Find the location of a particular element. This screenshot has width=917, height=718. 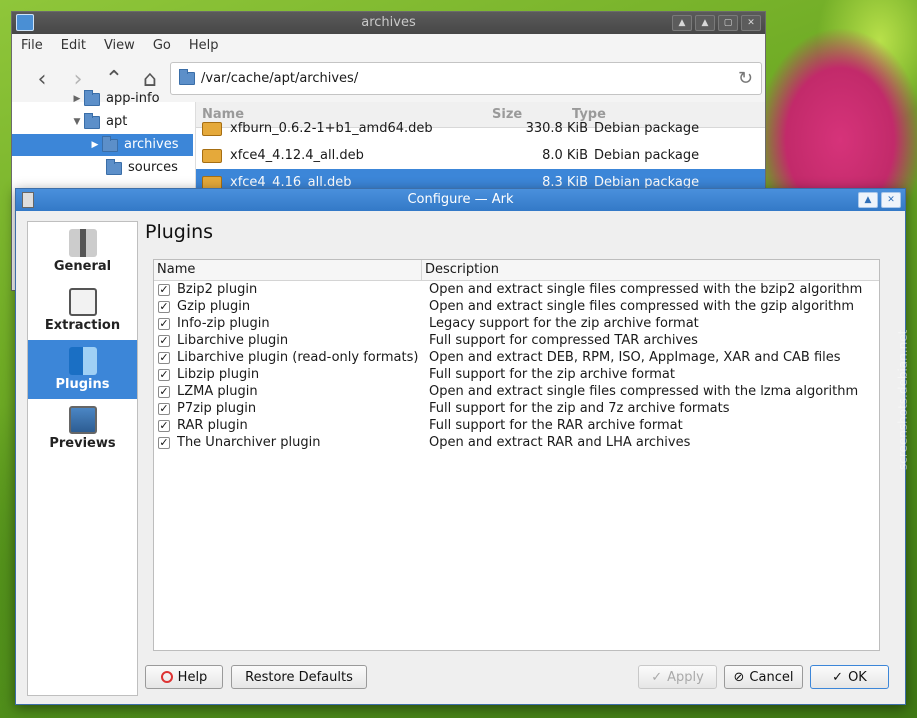

tree-item-label: archives is located at coordinates (151, 144).